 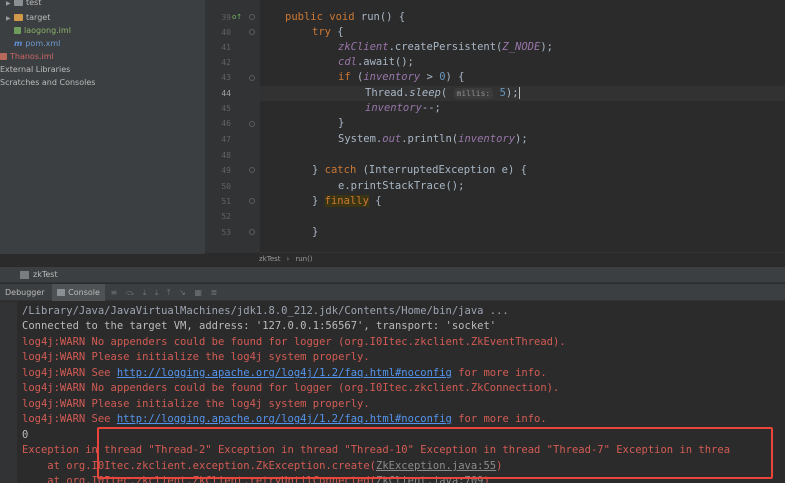 I want to click on line-number: 39, so click(x=226, y=17).